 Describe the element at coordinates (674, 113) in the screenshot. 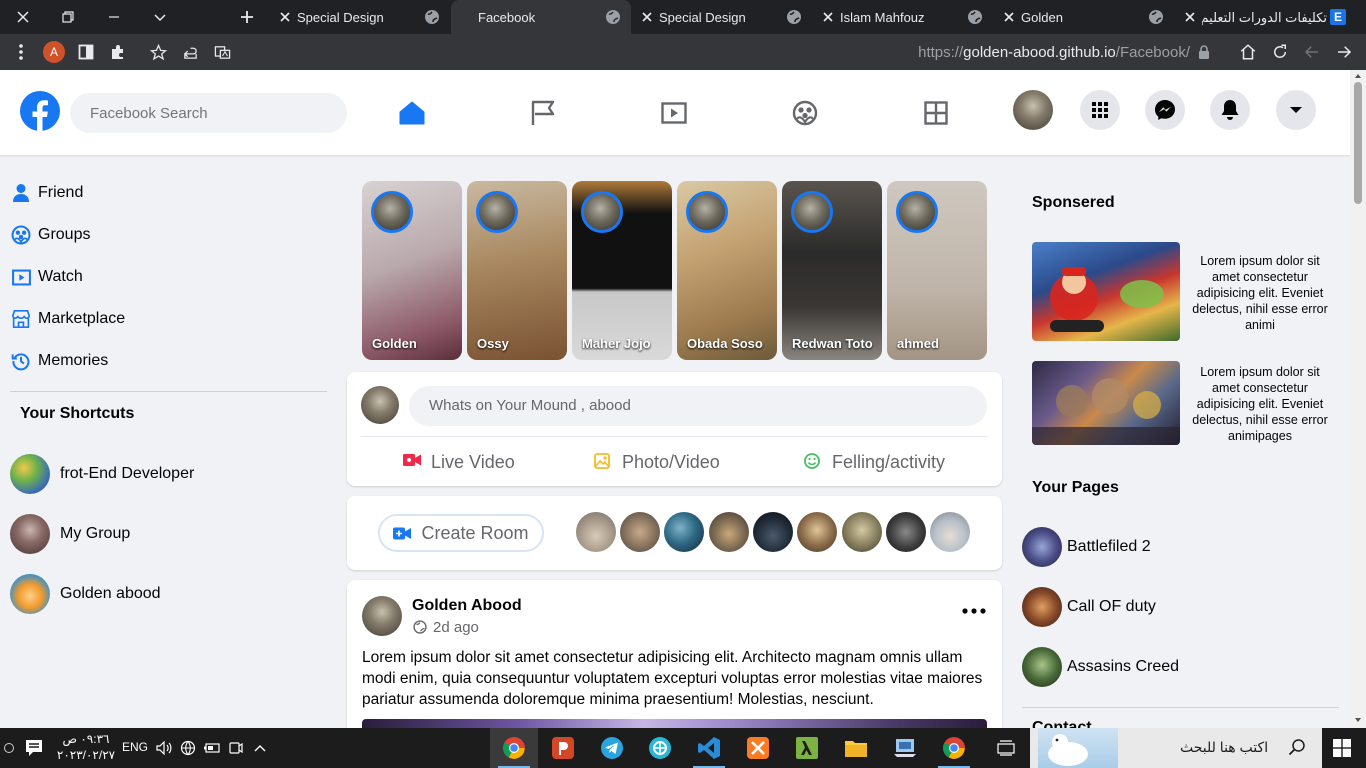

I see `nav-watch` at that location.